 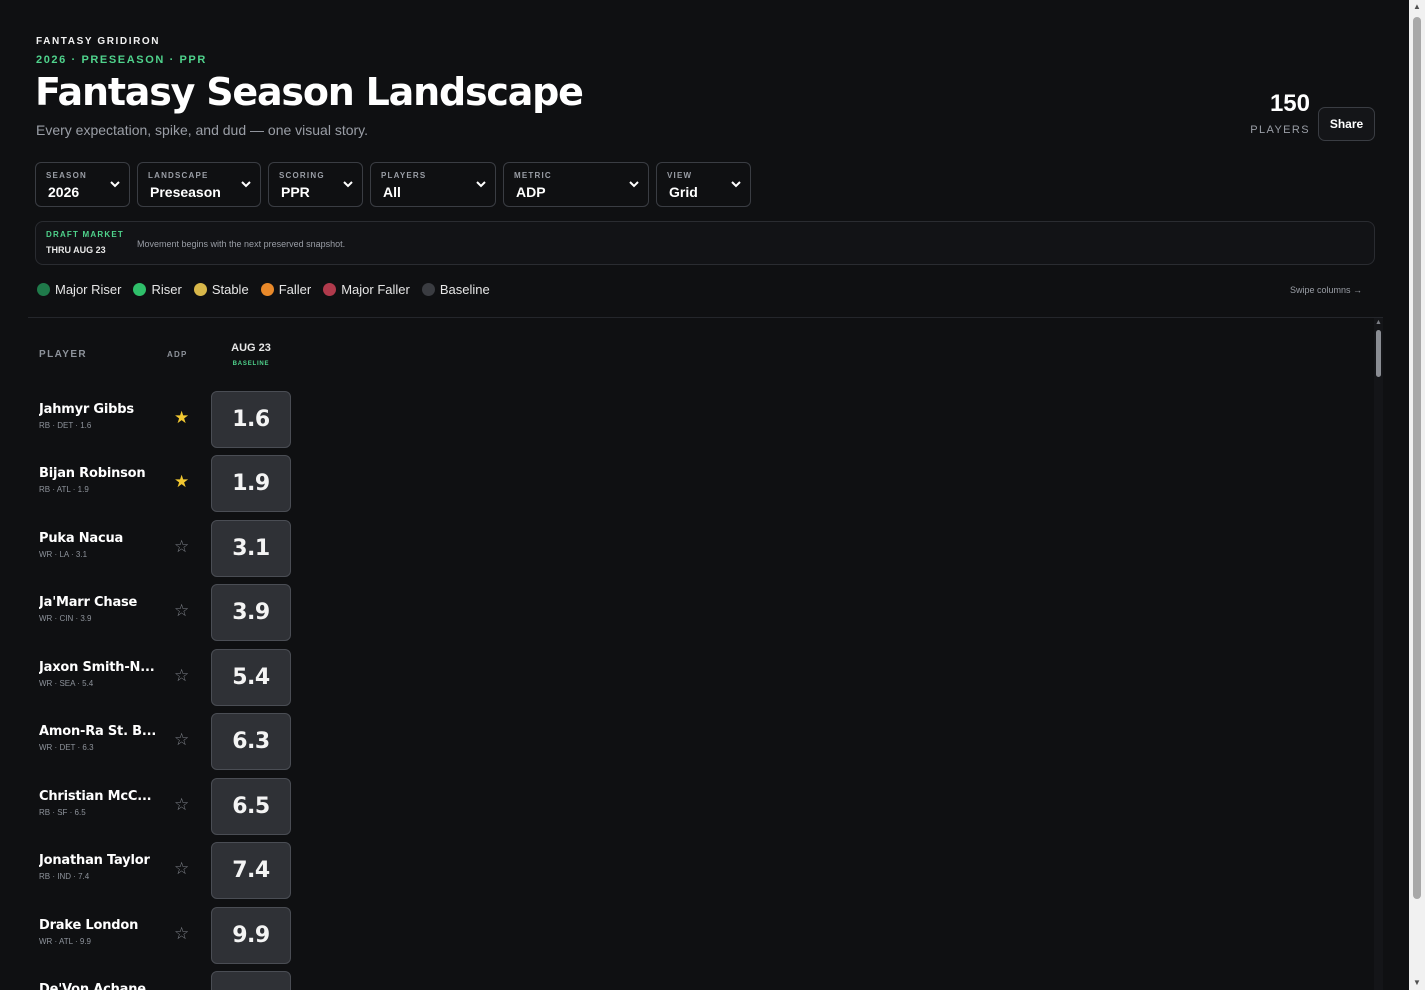 What do you see at coordinates (309, 92) in the screenshot?
I see `page-title: Fantasy Season Landscape` at bounding box center [309, 92].